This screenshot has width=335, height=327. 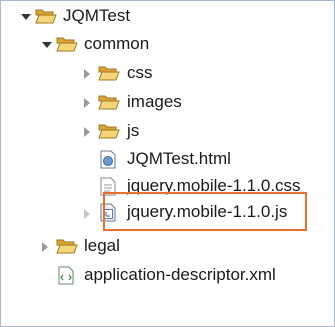 I want to click on tree-item-label: JQMTest.html, so click(x=179, y=158).